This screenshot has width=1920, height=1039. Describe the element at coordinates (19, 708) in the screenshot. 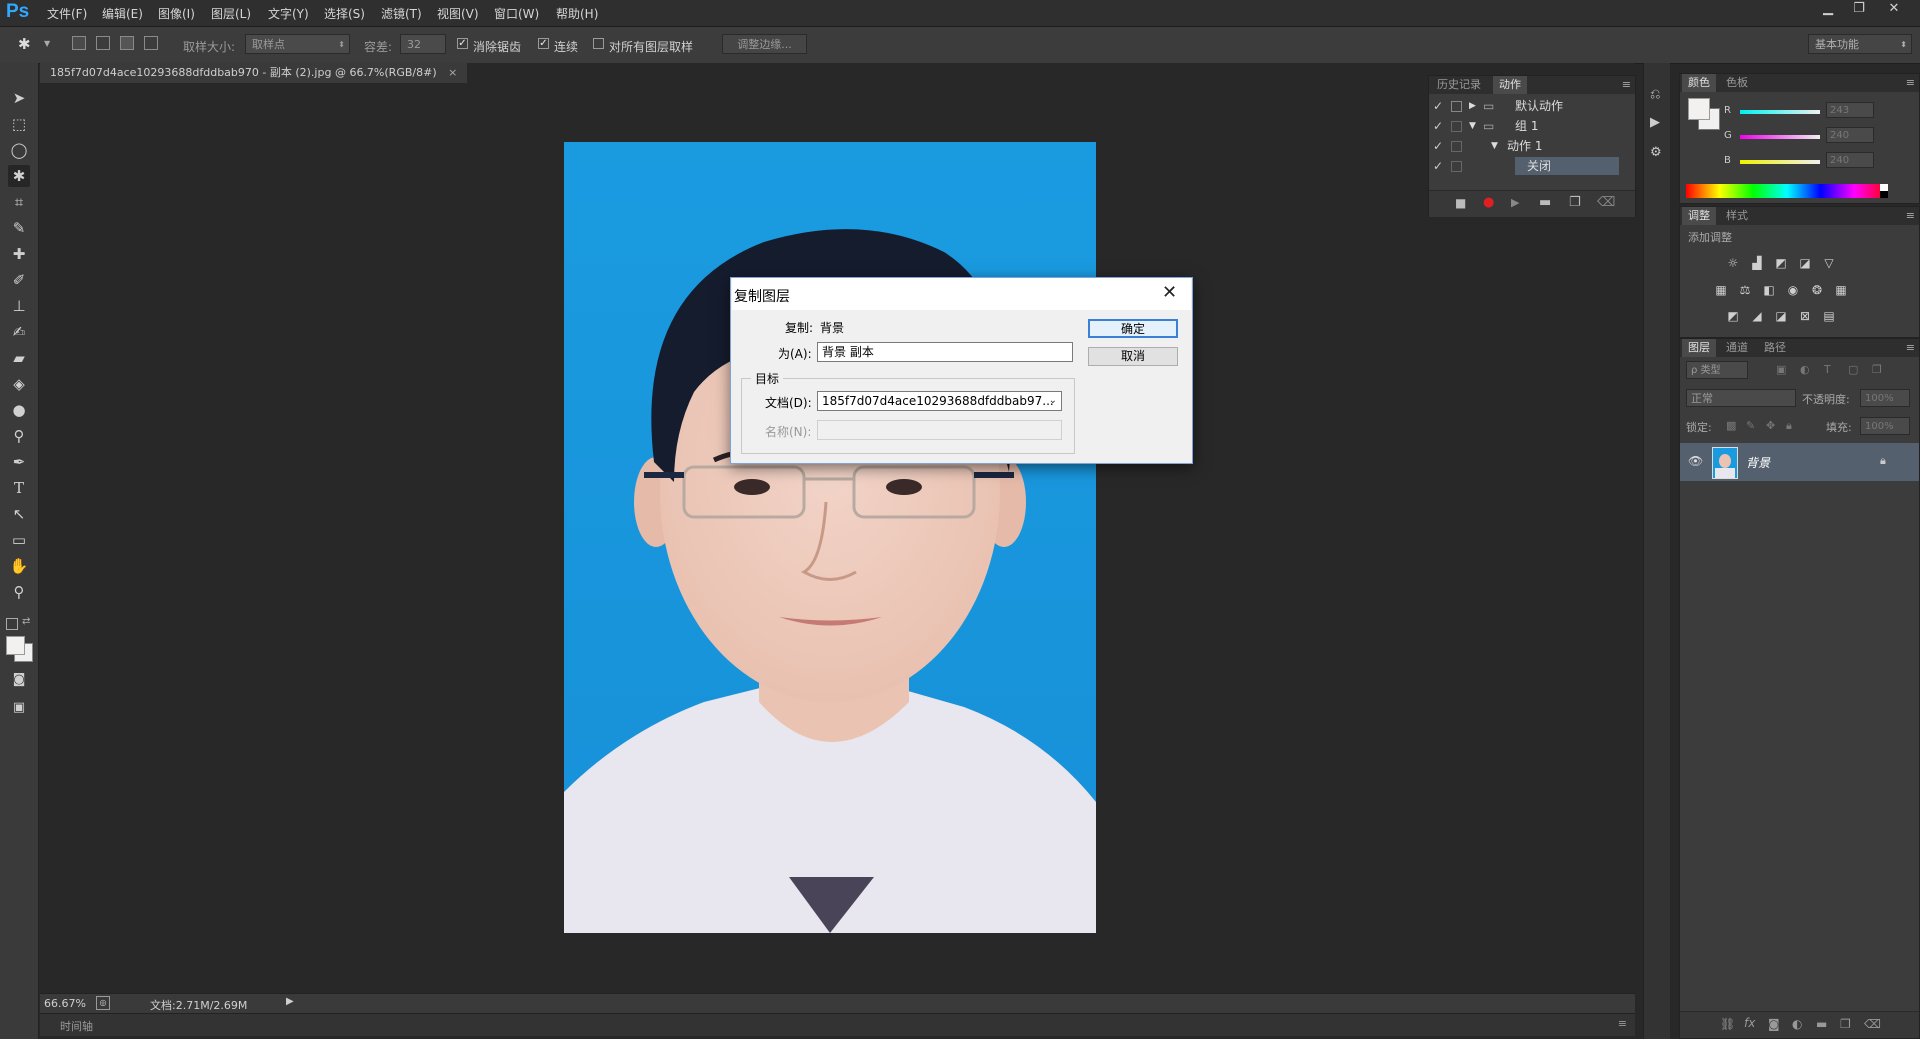

I see `screen-mode-icon: ▣` at that location.